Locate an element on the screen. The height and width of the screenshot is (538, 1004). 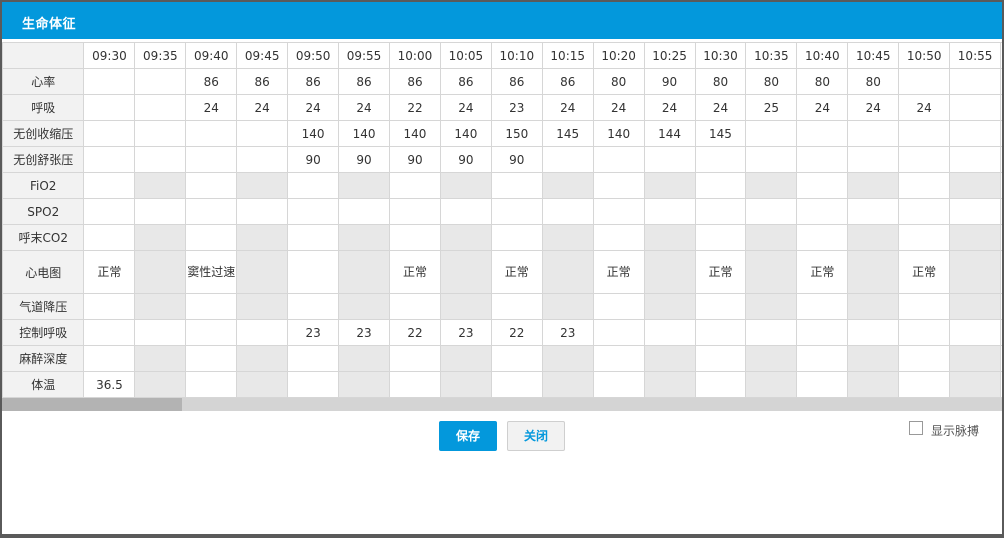
vital-cell: 144 is located at coordinates (669, 133).